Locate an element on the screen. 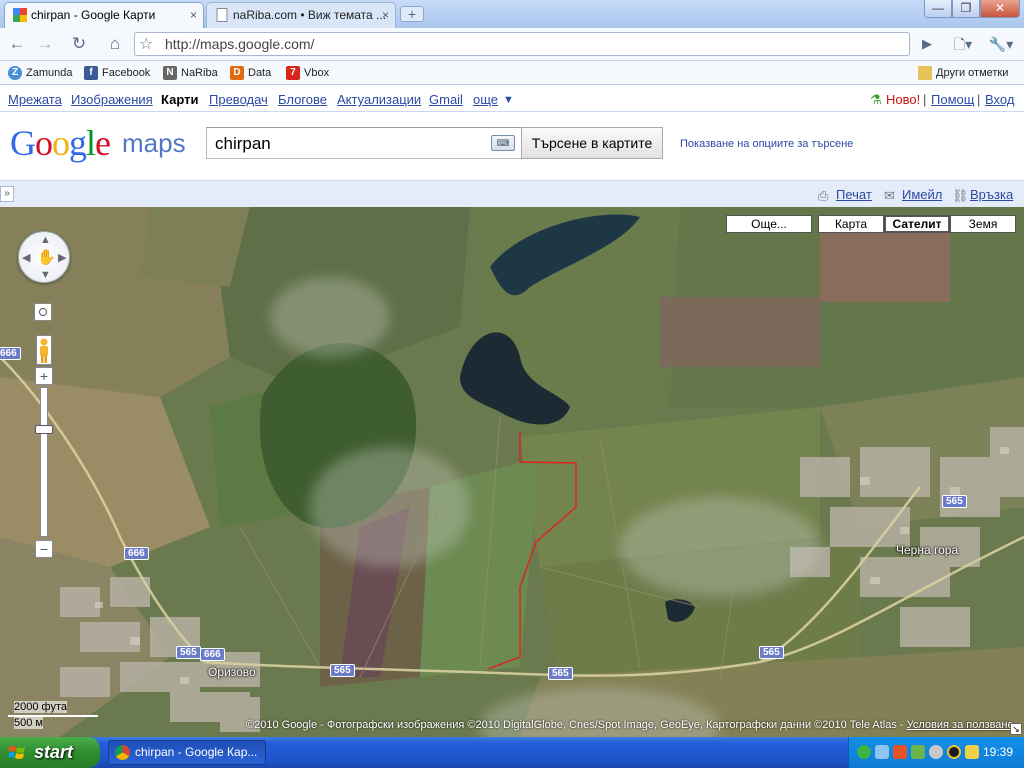 The height and width of the screenshot is (768, 1024). print-link: ⎙ Печат is located at coordinates (845, 195).